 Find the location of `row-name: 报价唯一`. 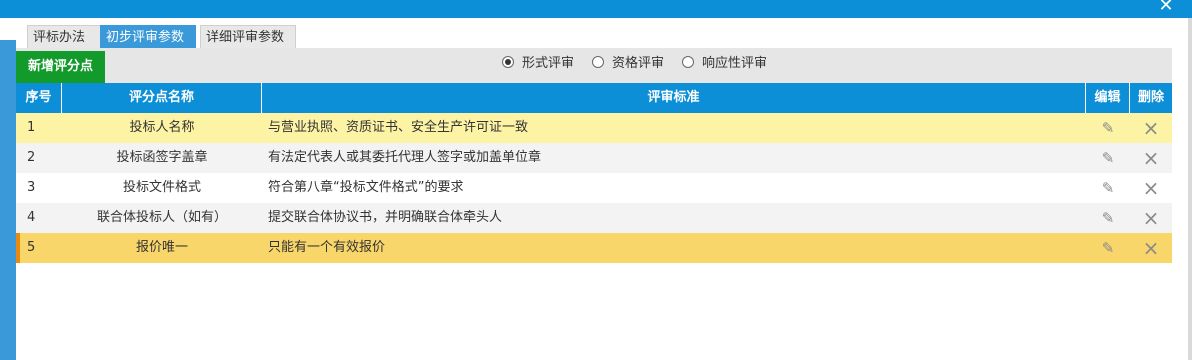

row-name: 报价唯一 is located at coordinates (161, 247).